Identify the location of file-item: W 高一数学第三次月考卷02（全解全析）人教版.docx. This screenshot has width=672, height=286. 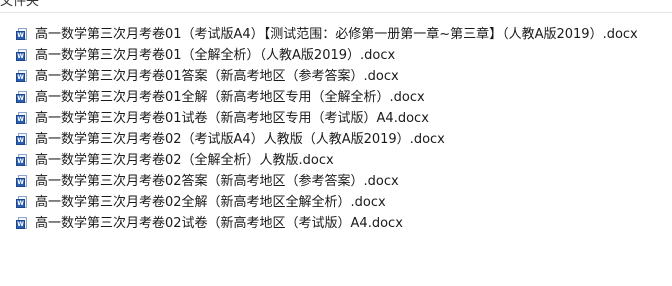
(327, 160).